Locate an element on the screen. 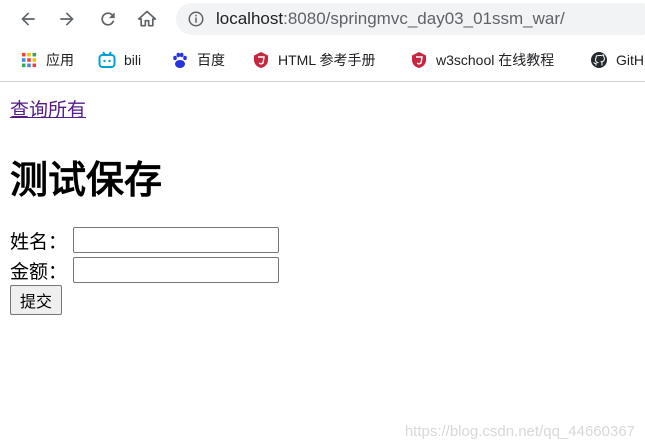  arrow-left-icon is located at coordinates (28, 19).